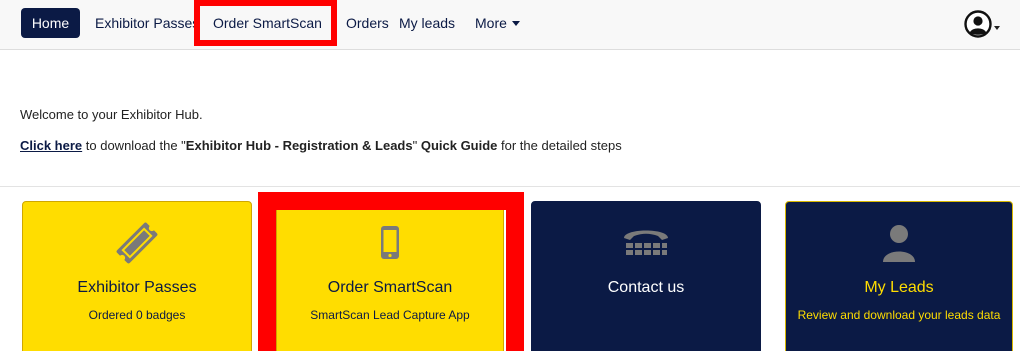  Describe the element at coordinates (646, 287) in the screenshot. I see `card-title: Contact us` at that location.